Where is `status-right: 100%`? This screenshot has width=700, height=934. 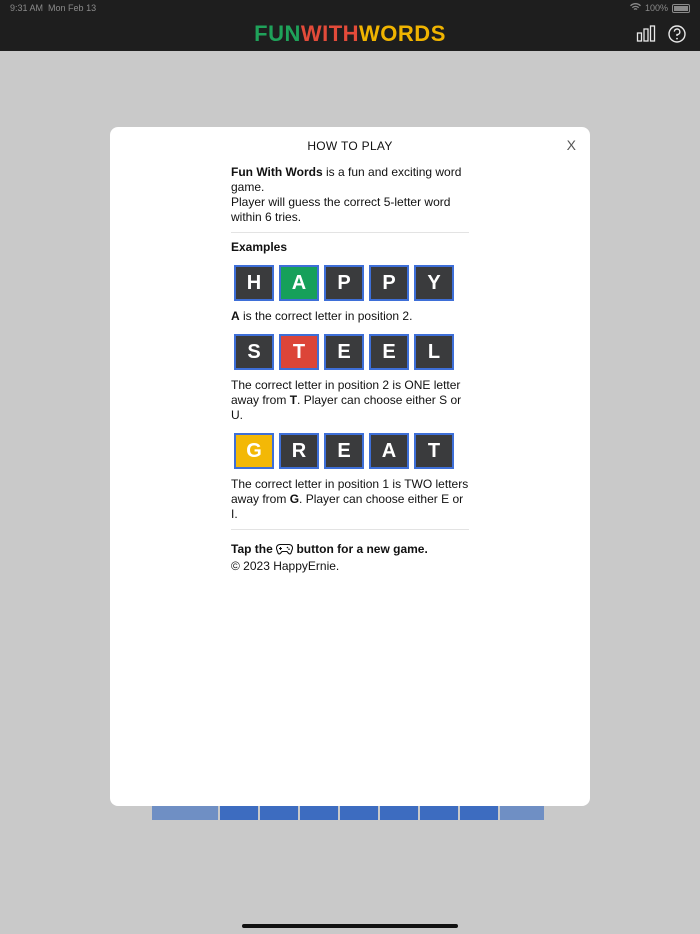 status-right: 100% is located at coordinates (660, 8).